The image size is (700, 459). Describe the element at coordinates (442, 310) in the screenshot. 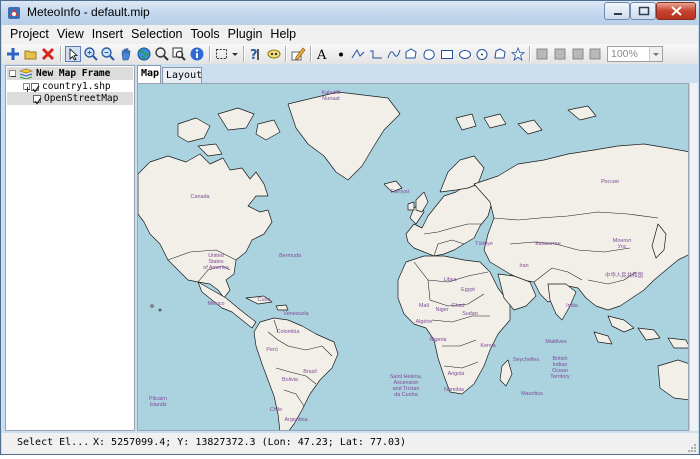

I see `map-label: Niger` at that location.